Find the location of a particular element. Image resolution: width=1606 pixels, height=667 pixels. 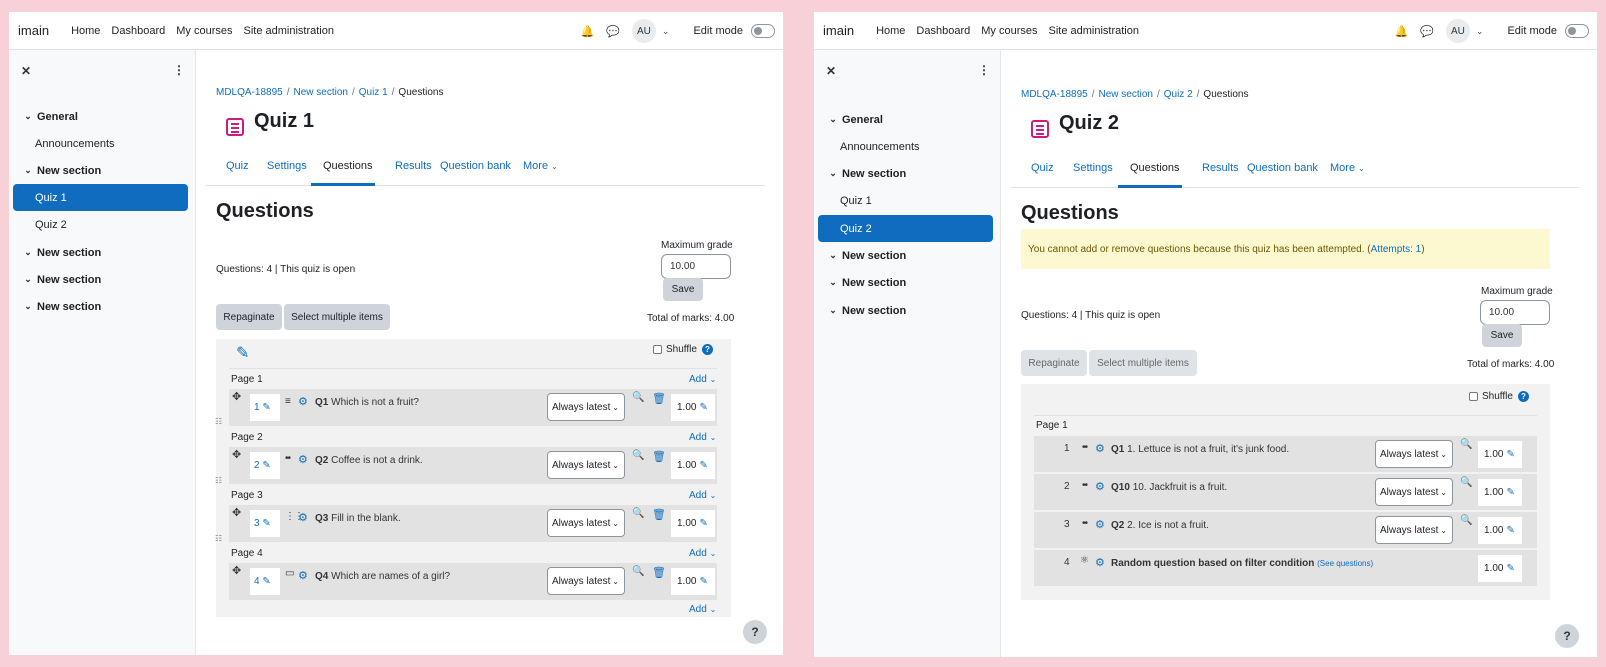

sidebar-item-quiz-1: Quiz 1 is located at coordinates (905, 200).